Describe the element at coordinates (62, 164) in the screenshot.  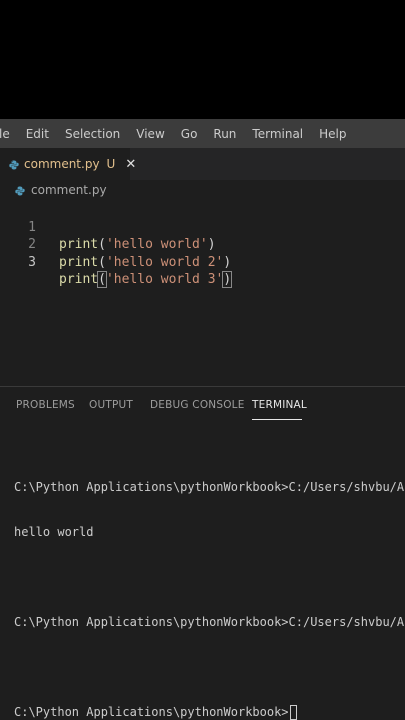
I see `tab-label: comment.py` at that location.